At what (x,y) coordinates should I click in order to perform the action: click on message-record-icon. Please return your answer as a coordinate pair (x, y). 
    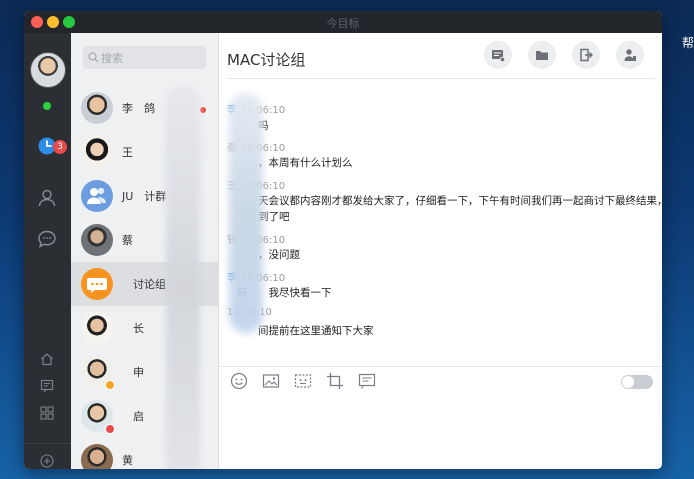
    Looking at the image, I should click on (367, 381).